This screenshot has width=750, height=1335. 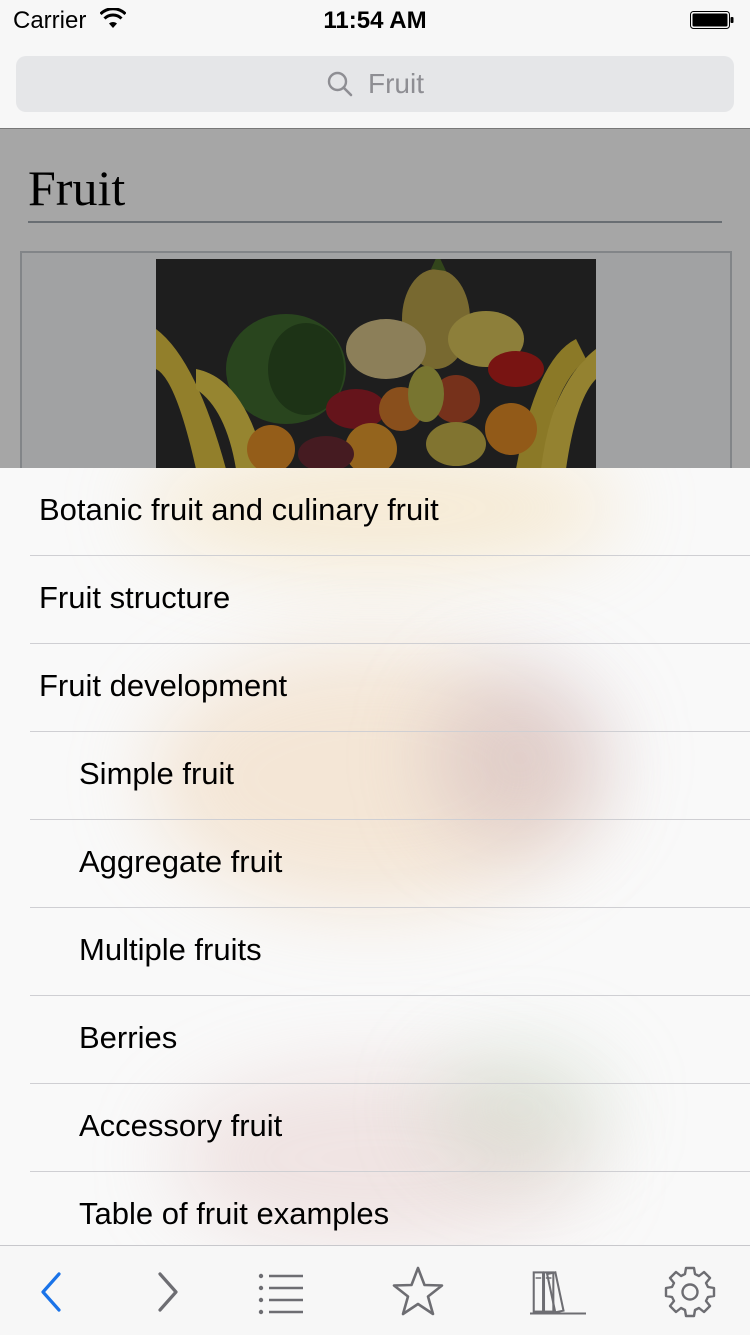 I want to click on toc-item-label: Table of fruit examples, so click(x=234, y=1213).